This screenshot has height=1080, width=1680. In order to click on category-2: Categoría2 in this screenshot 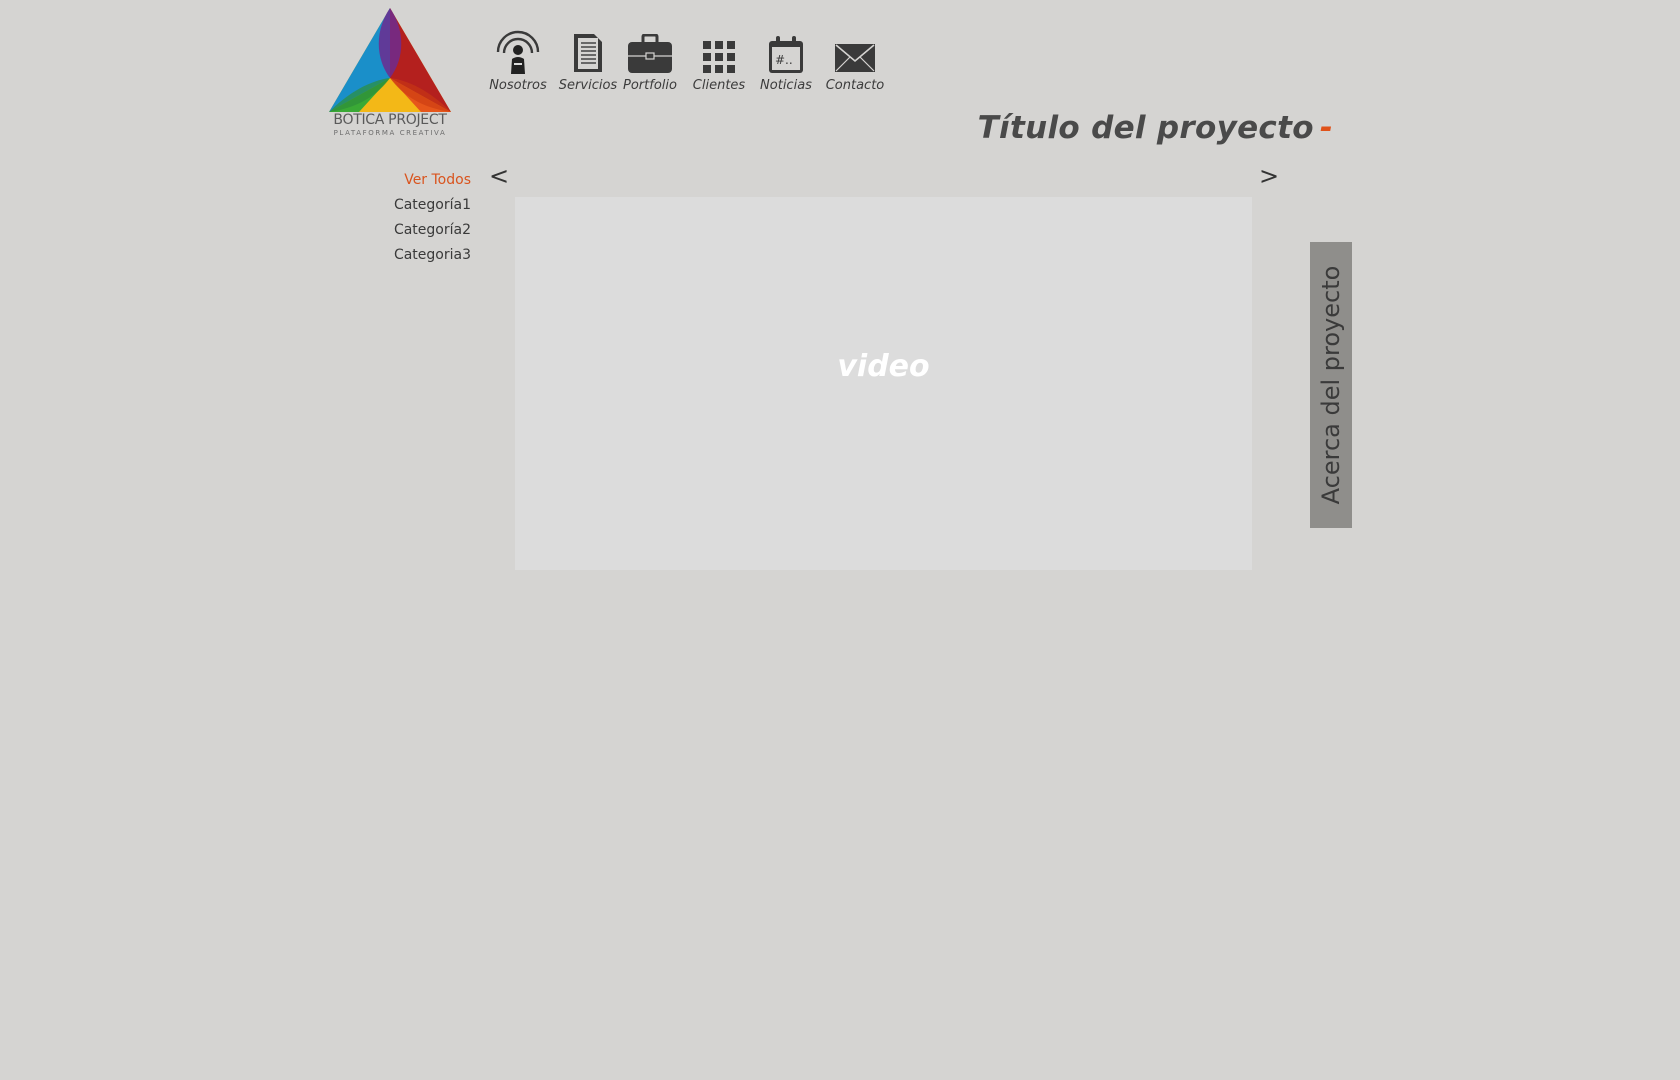, I will do `click(432, 230)`.